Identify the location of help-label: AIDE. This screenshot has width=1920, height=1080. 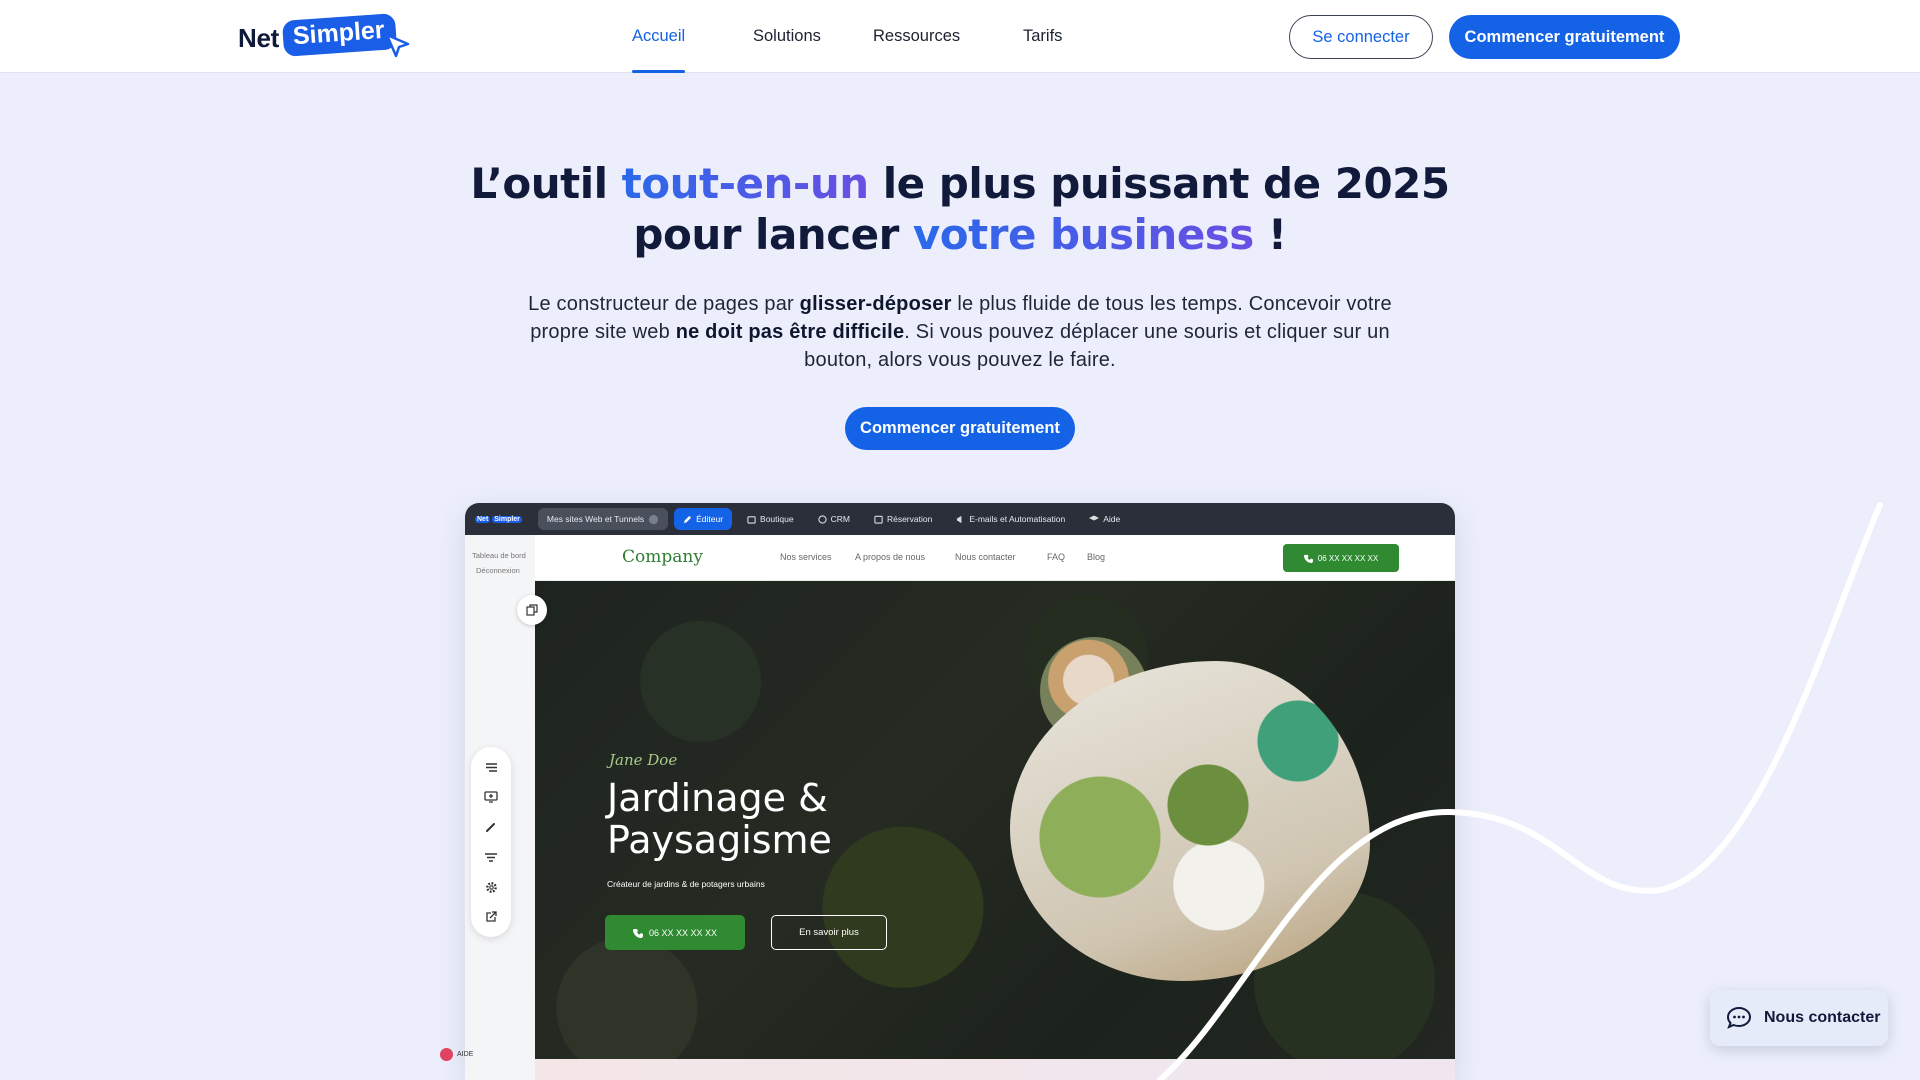
(465, 1054).